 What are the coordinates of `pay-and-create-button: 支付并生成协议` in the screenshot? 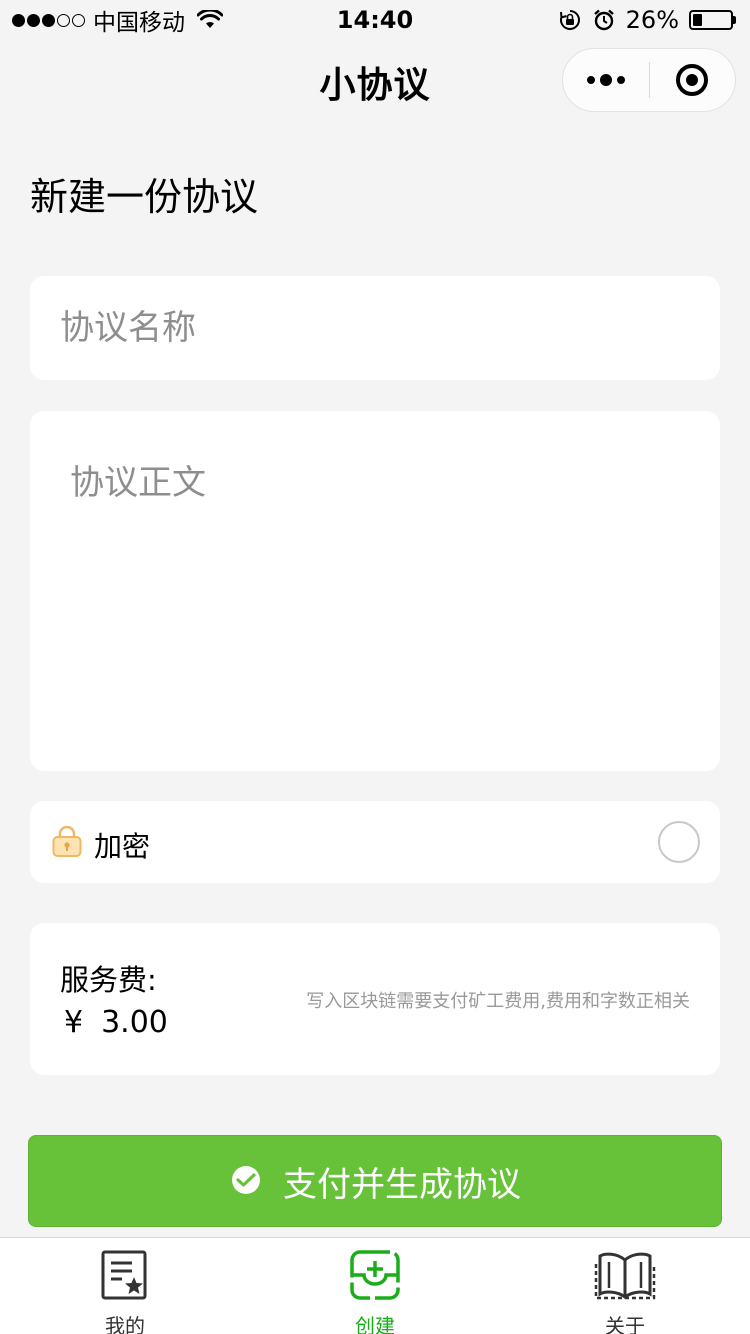 It's located at (375, 1181).